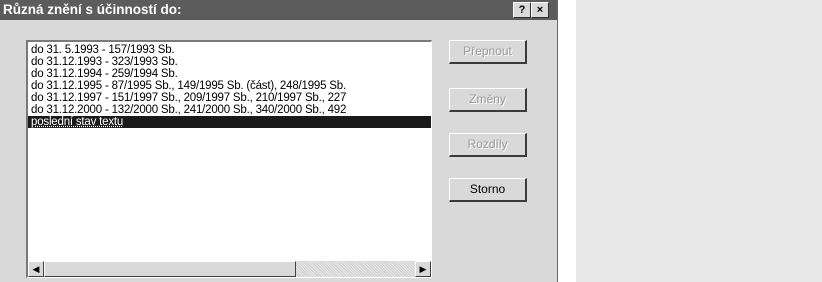 Image resolution: width=822 pixels, height=282 pixels. I want to click on cancel-button: Storno, so click(488, 190).